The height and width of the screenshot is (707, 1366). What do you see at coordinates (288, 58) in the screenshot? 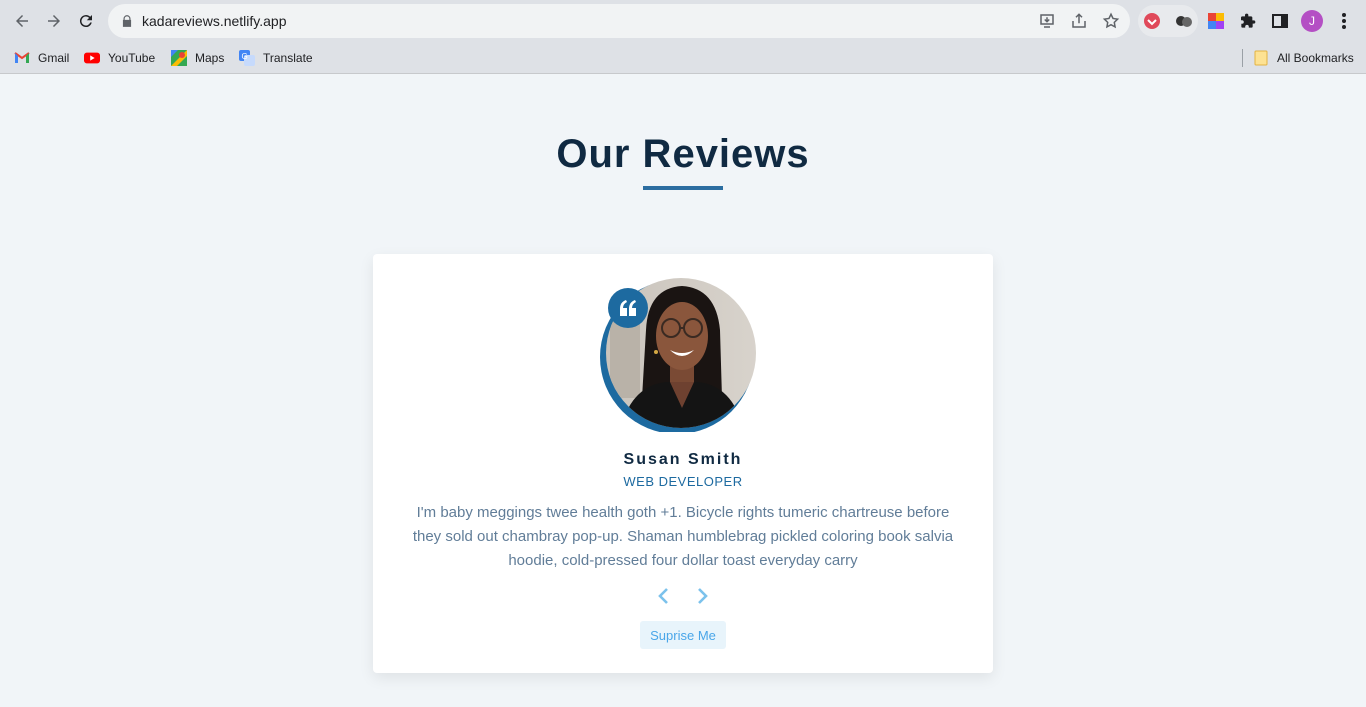
I see `bookmark-label: Translate` at bounding box center [288, 58].